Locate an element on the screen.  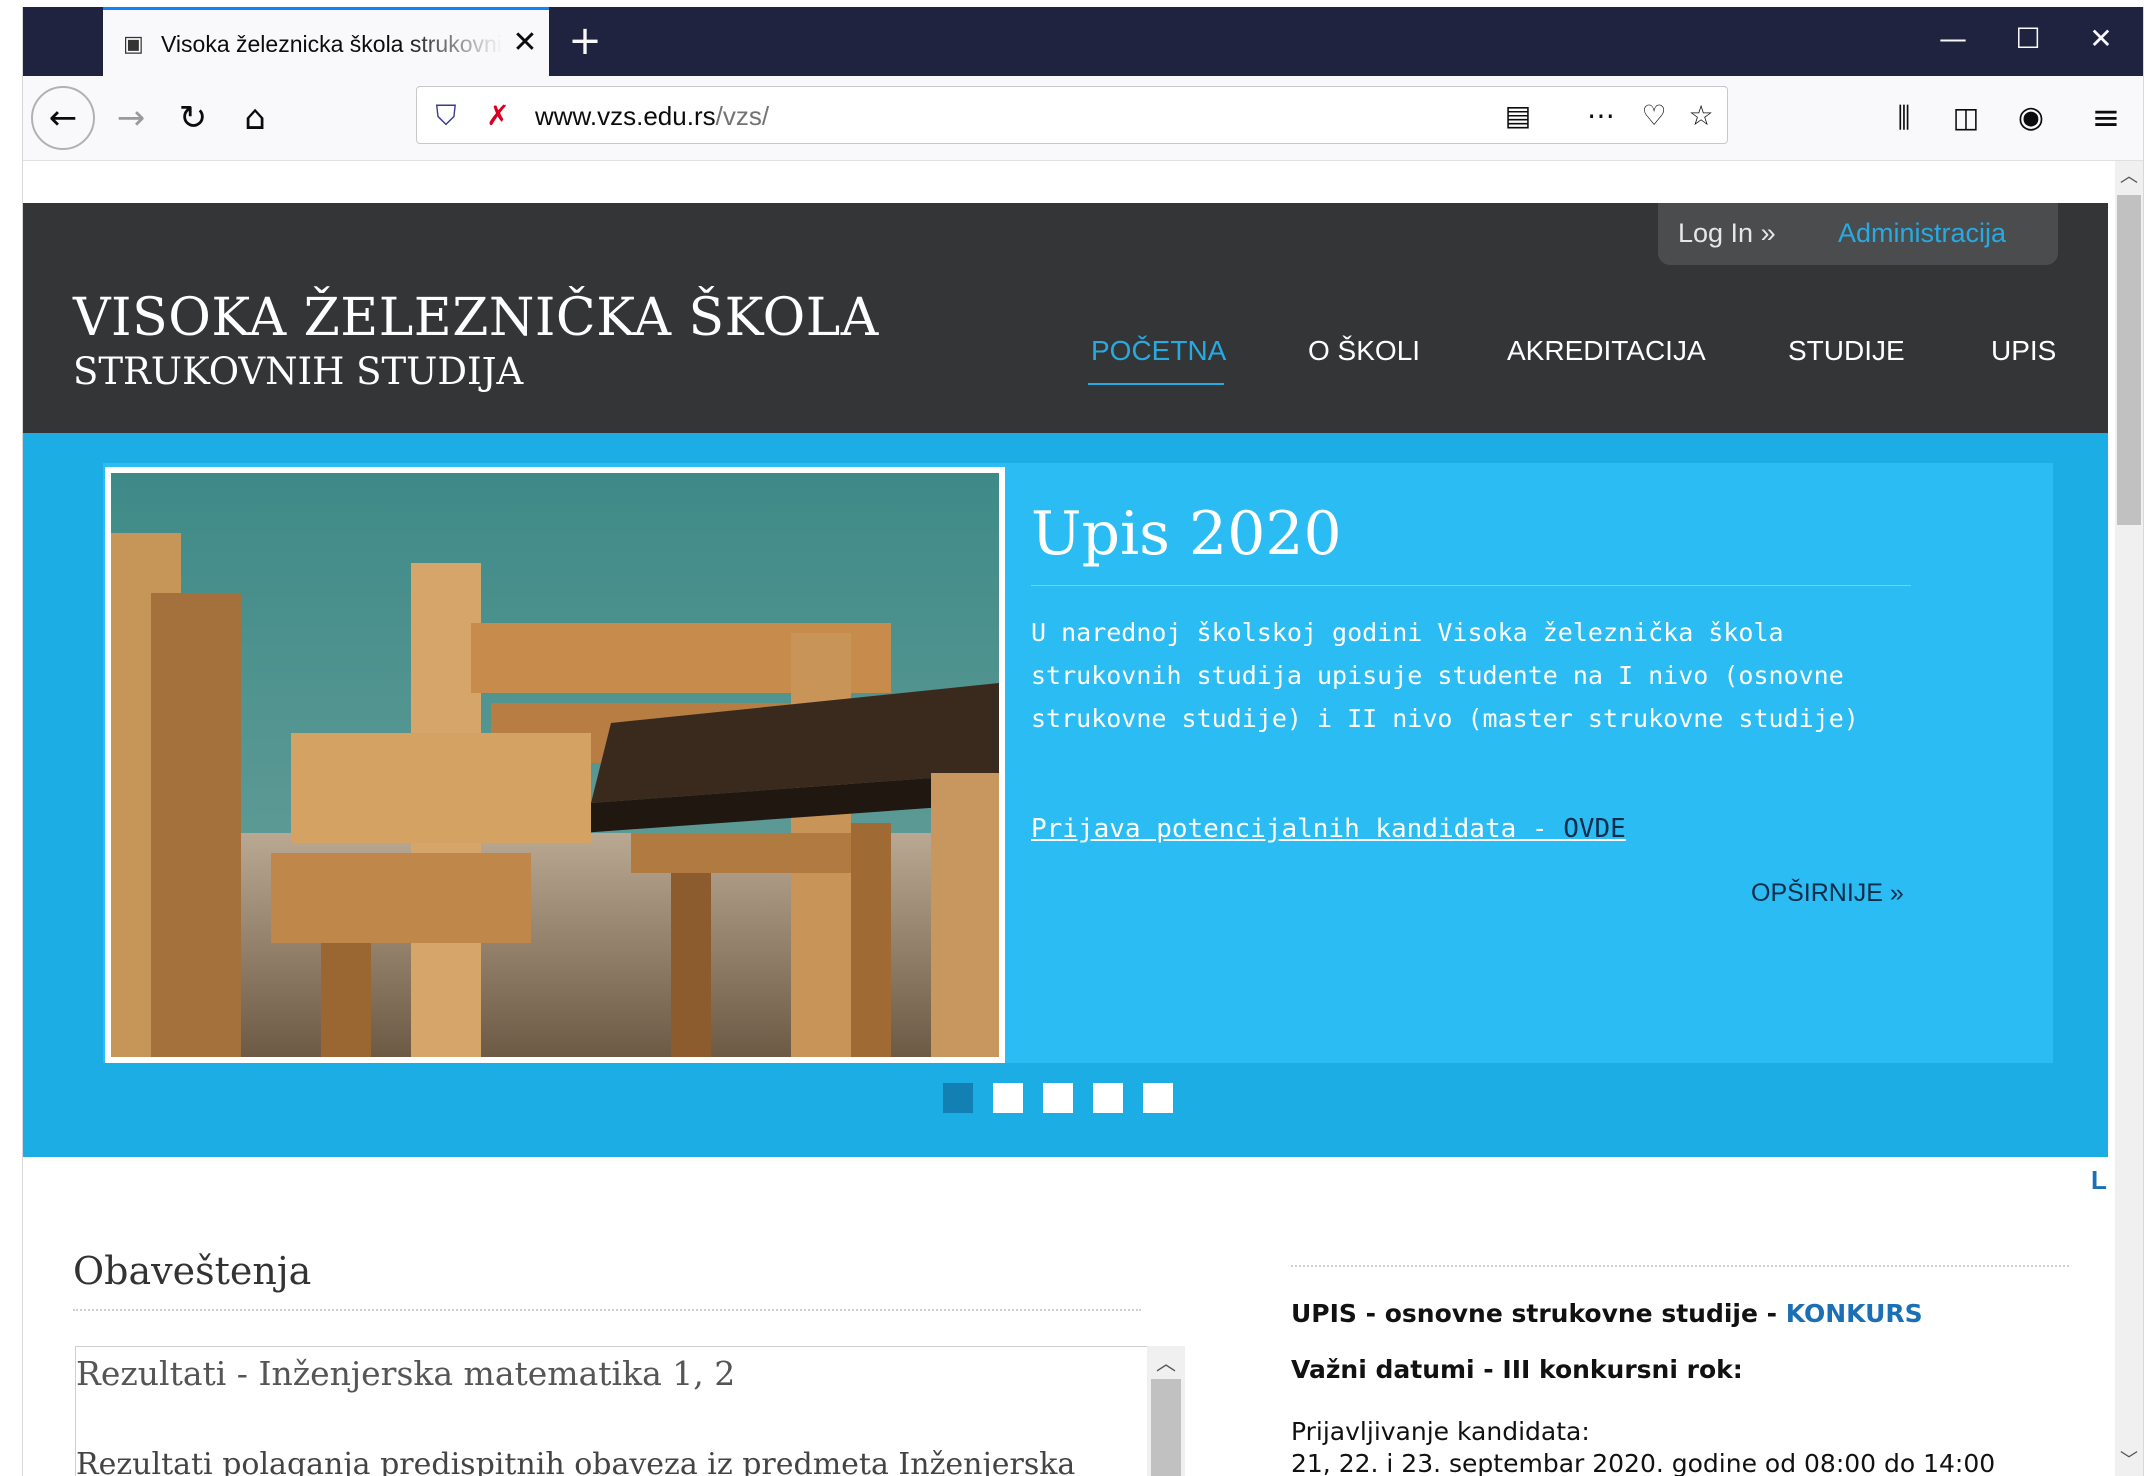
candidate-application-label: Prijava potencijalnih kandidata - is located at coordinates (1297, 829).